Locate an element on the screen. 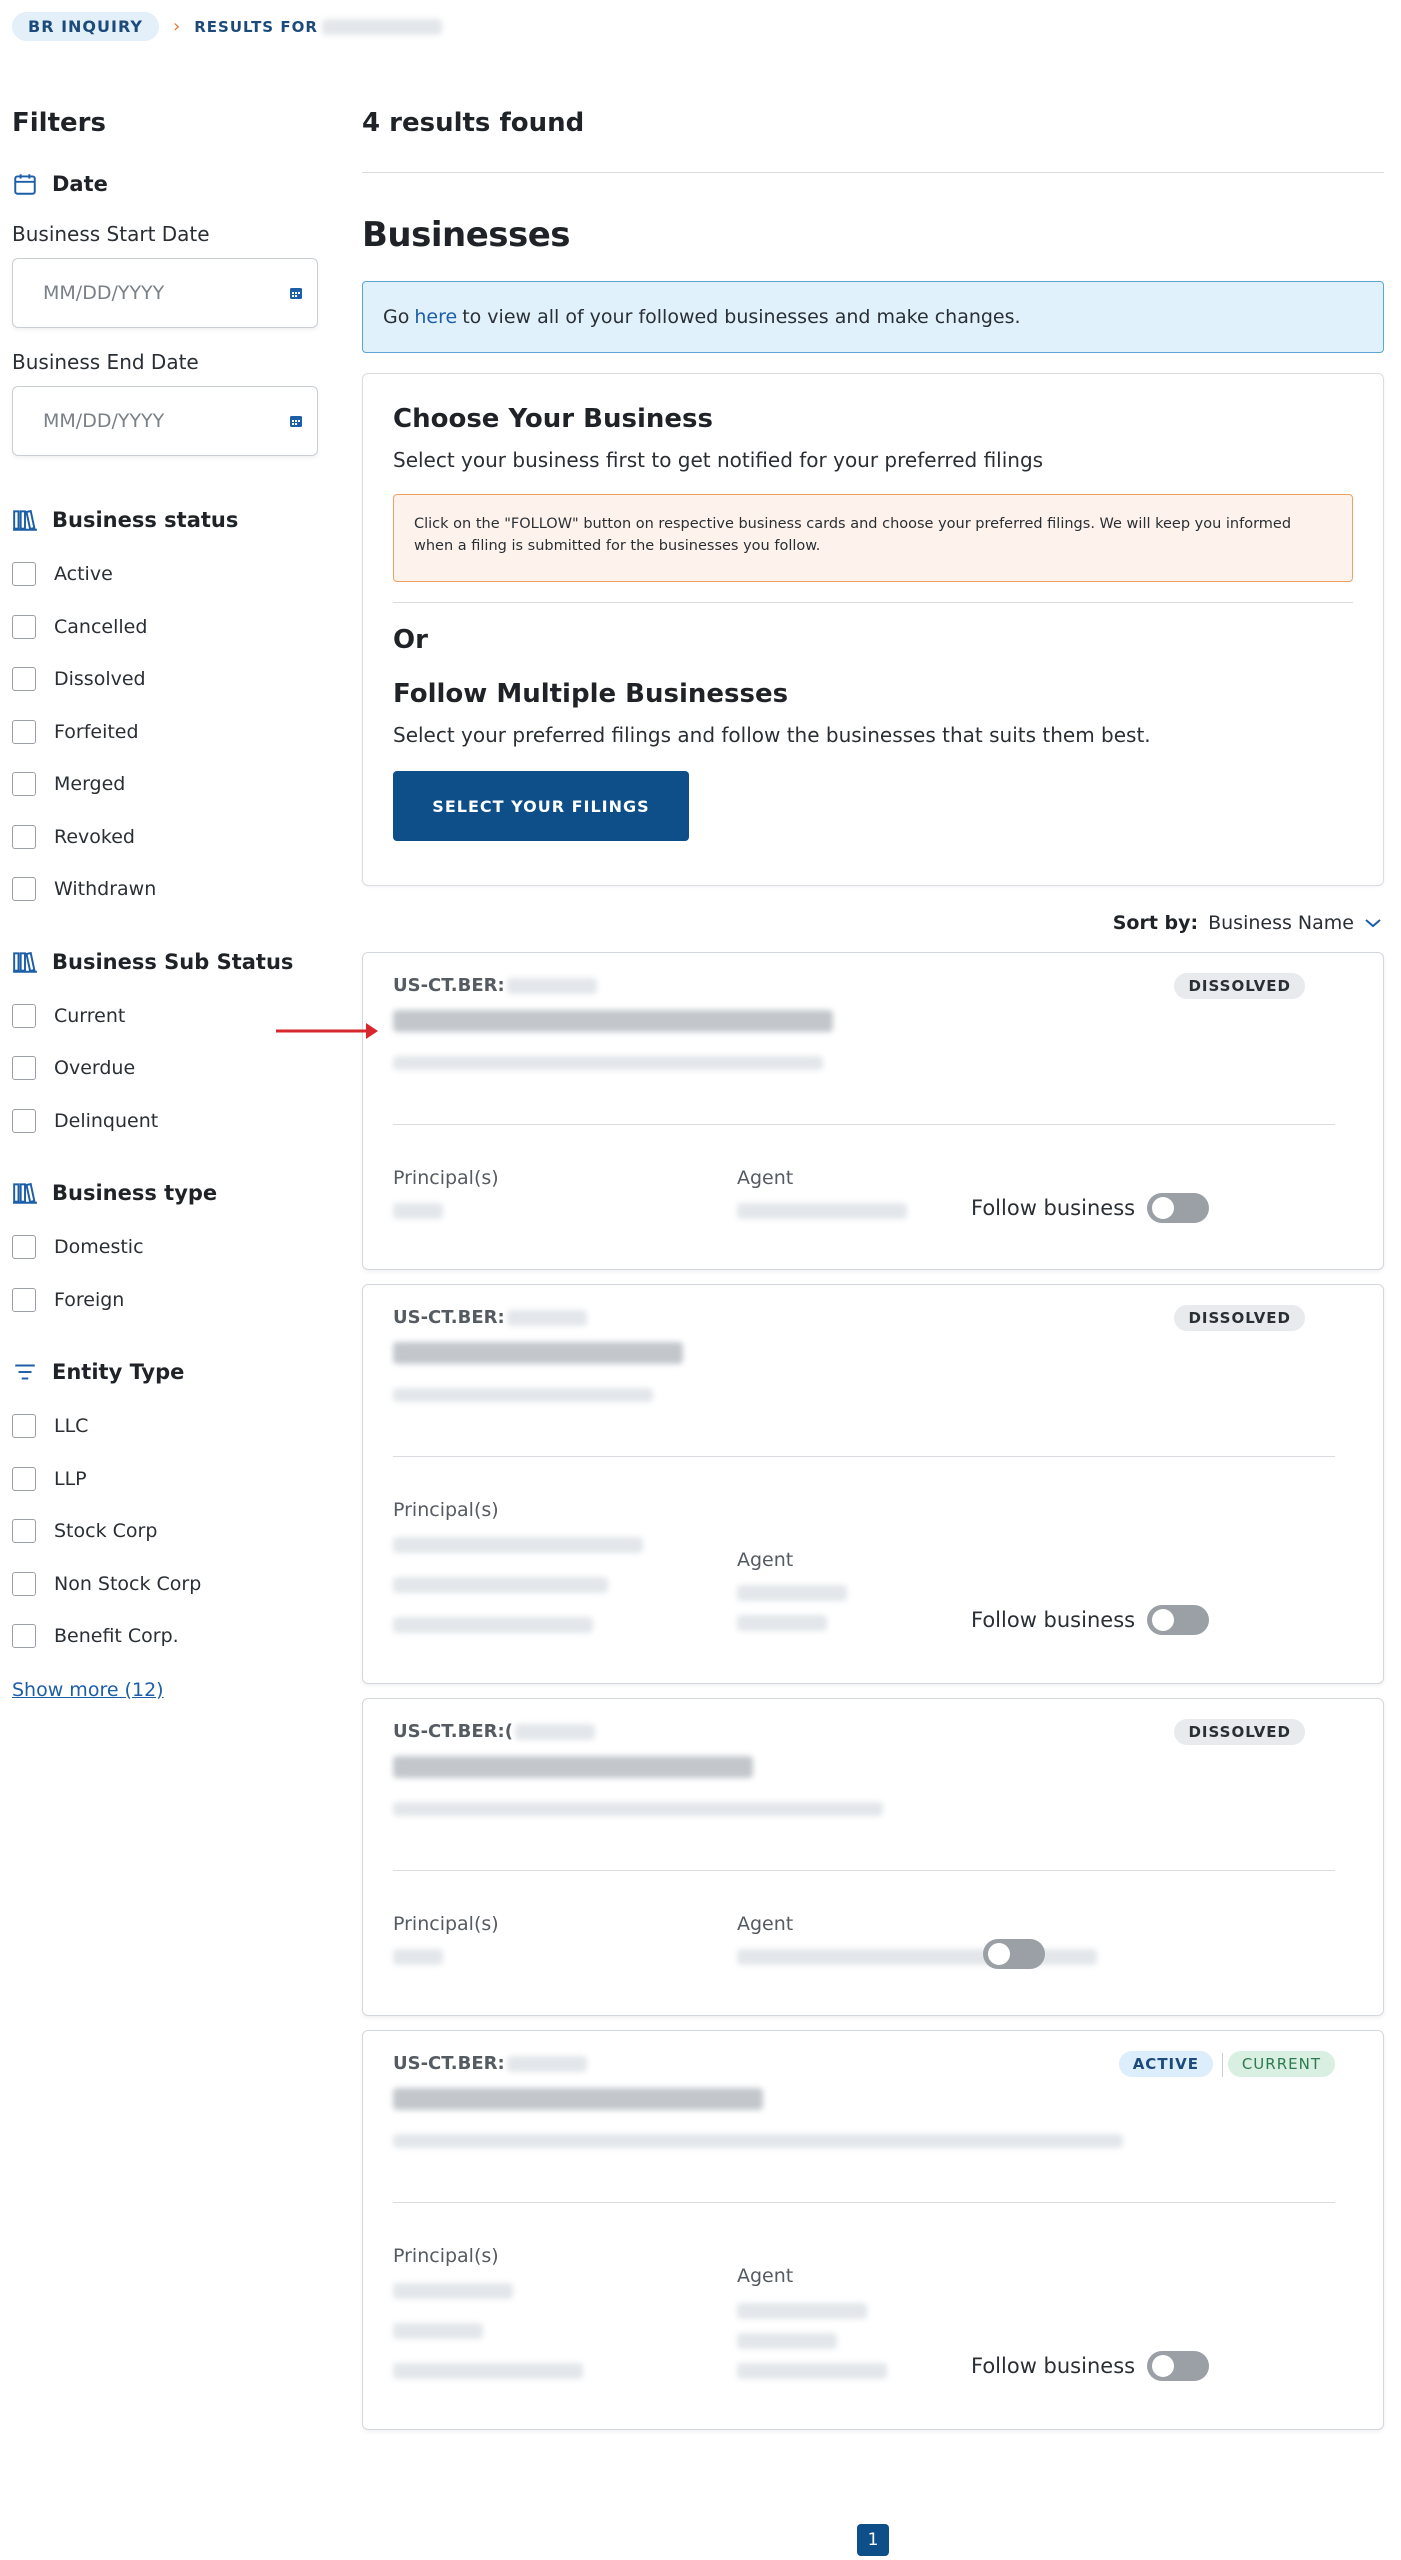 Image resolution: width=1401 pixels, height=2560 pixels. status-option: Merged is located at coordinates (165, 784).